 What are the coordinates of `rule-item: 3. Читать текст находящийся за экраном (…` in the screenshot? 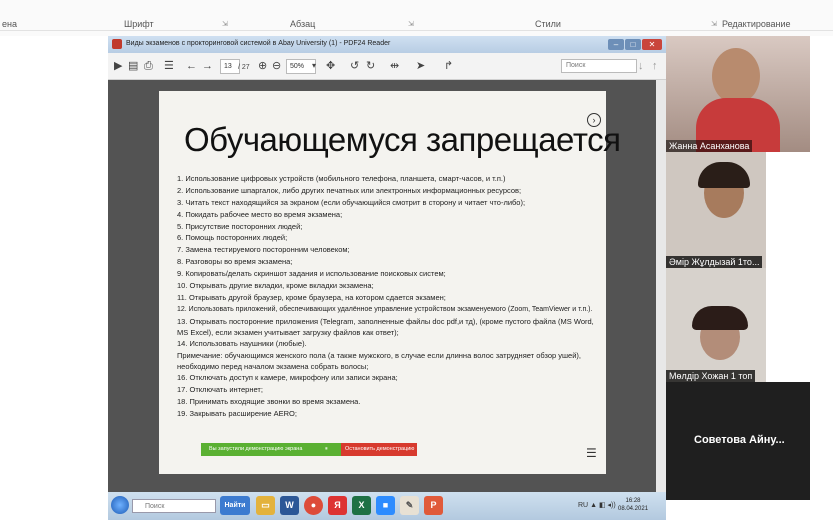 It's located at (351, 202).